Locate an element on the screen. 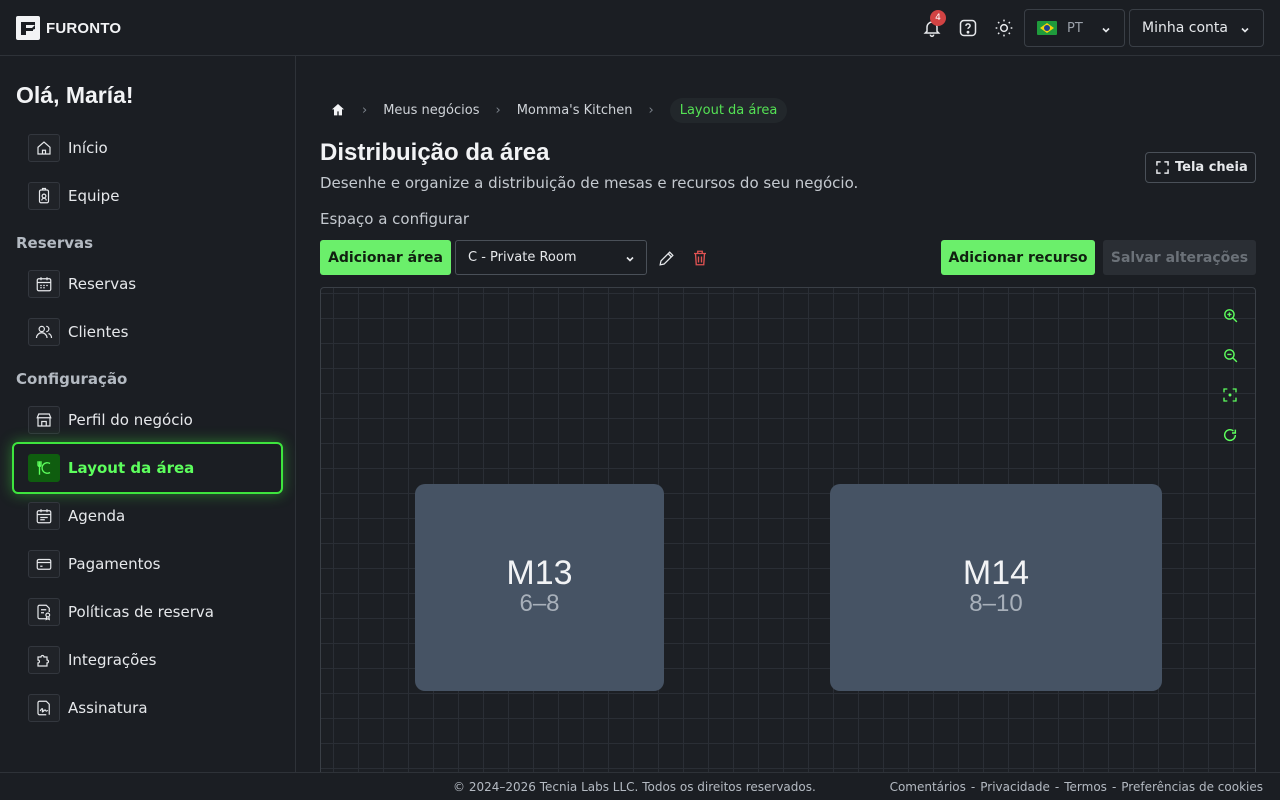 This screenshot has width=1280, height=800. fit-view-button is located at coordinates (1230, 395).